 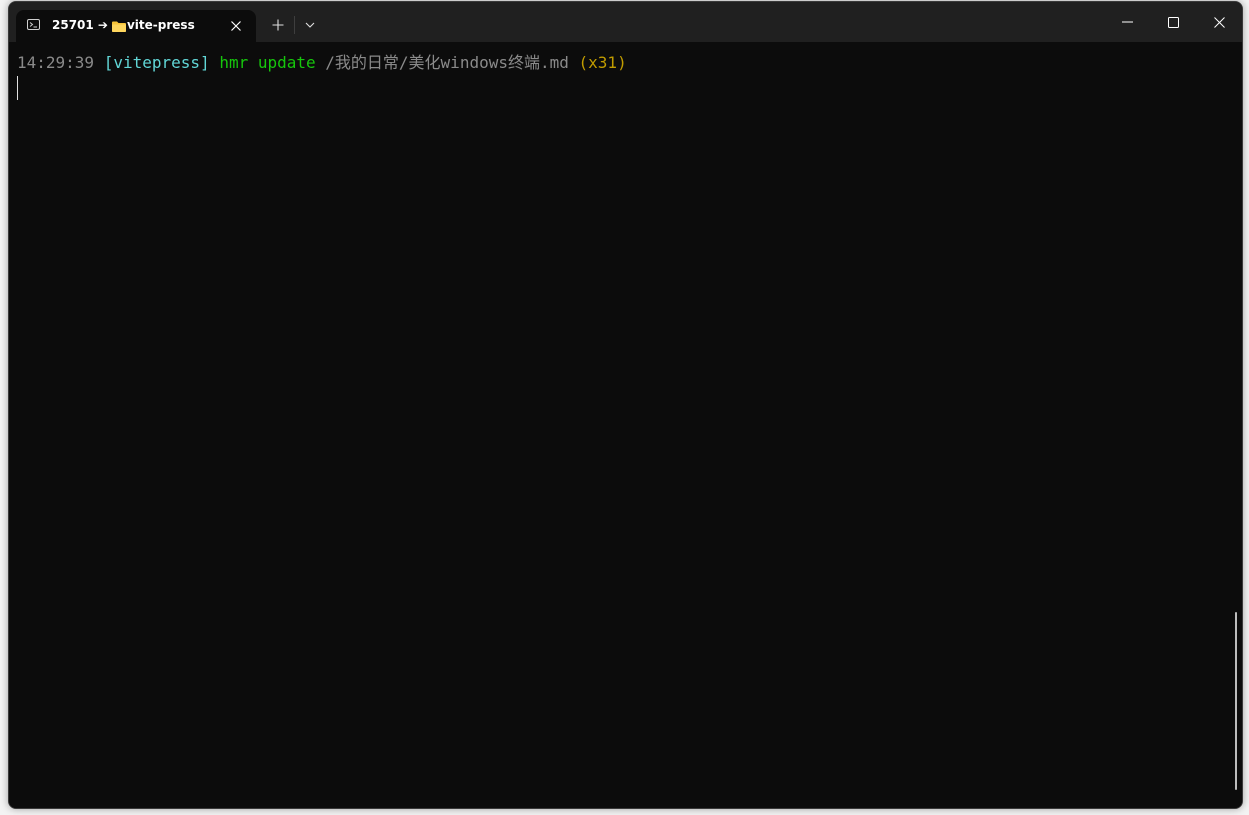 I want to click on maximize-button, so click(x=1173, y=22).